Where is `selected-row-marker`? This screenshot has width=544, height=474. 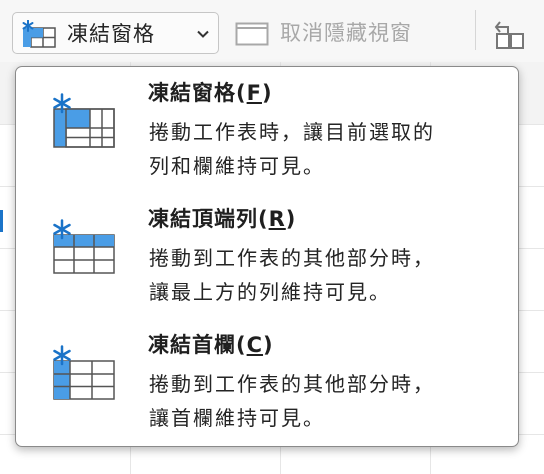 selected-row-marker is located at coordinates (1, 221).